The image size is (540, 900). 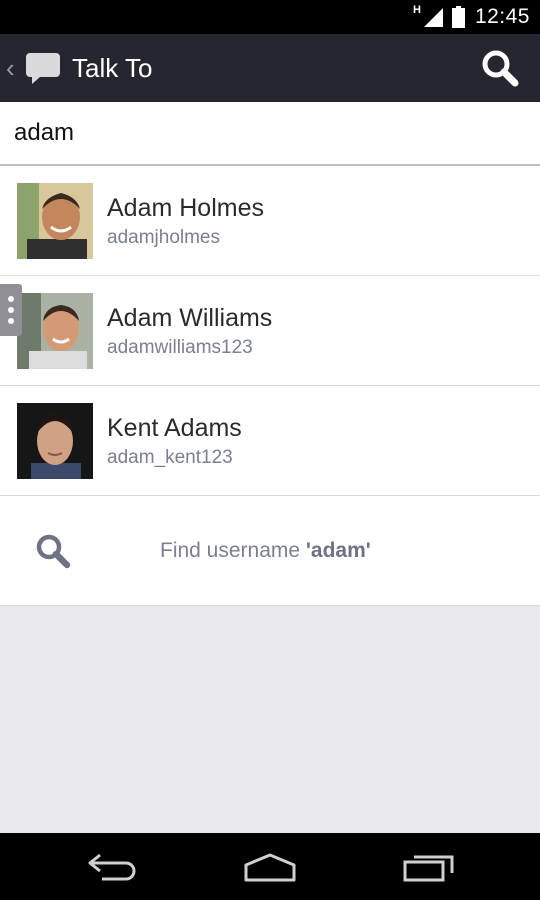 What do you see at coordinates (416, 10) in the screenshot?
I see `network-type-label: H` at bounding box center [416, 10].